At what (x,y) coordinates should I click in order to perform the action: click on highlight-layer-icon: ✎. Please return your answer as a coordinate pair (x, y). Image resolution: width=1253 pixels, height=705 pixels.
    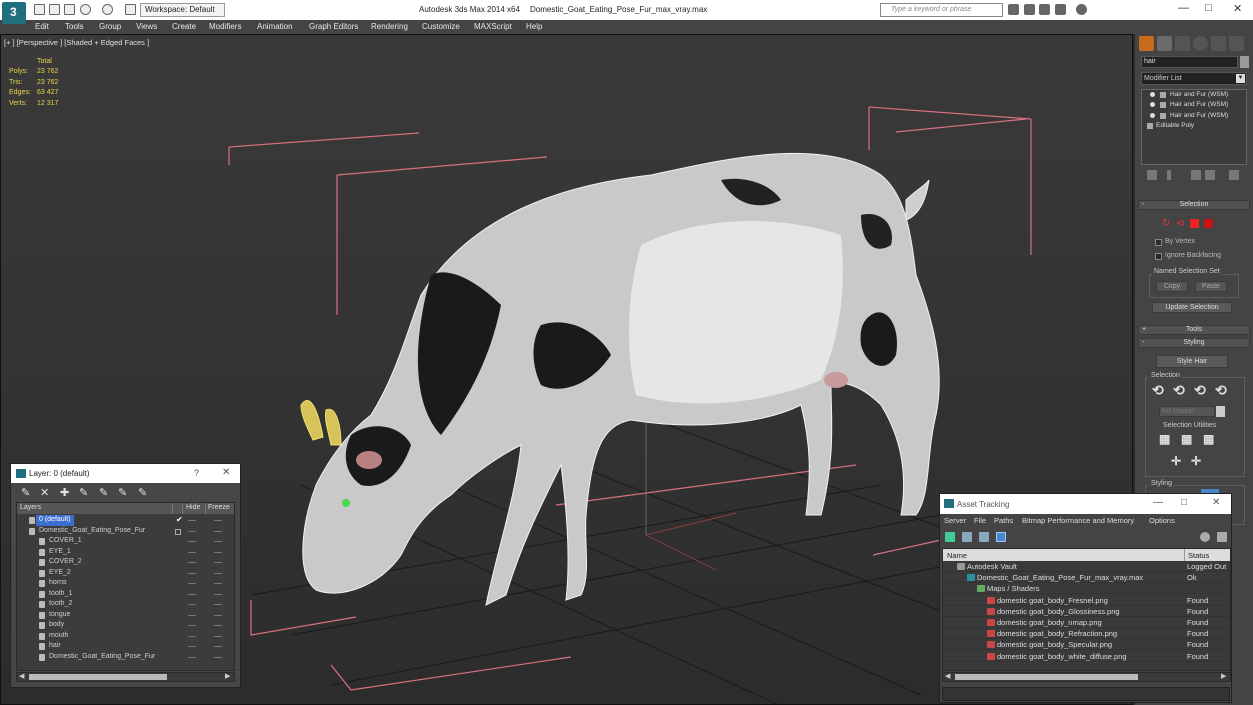
    Looking at the image, I should click on (105, 492).